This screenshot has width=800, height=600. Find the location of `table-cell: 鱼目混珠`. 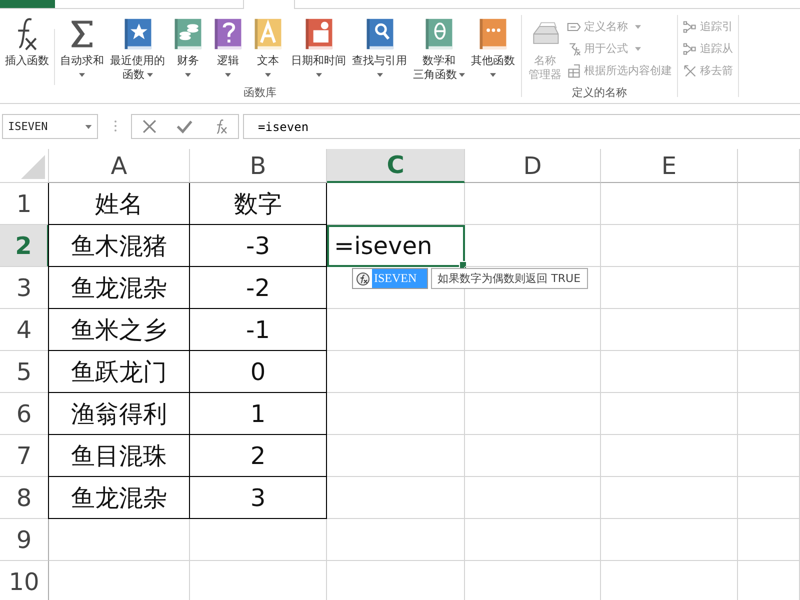

table-cell: 鱼目混珠 is located at coordinates (119, 456).